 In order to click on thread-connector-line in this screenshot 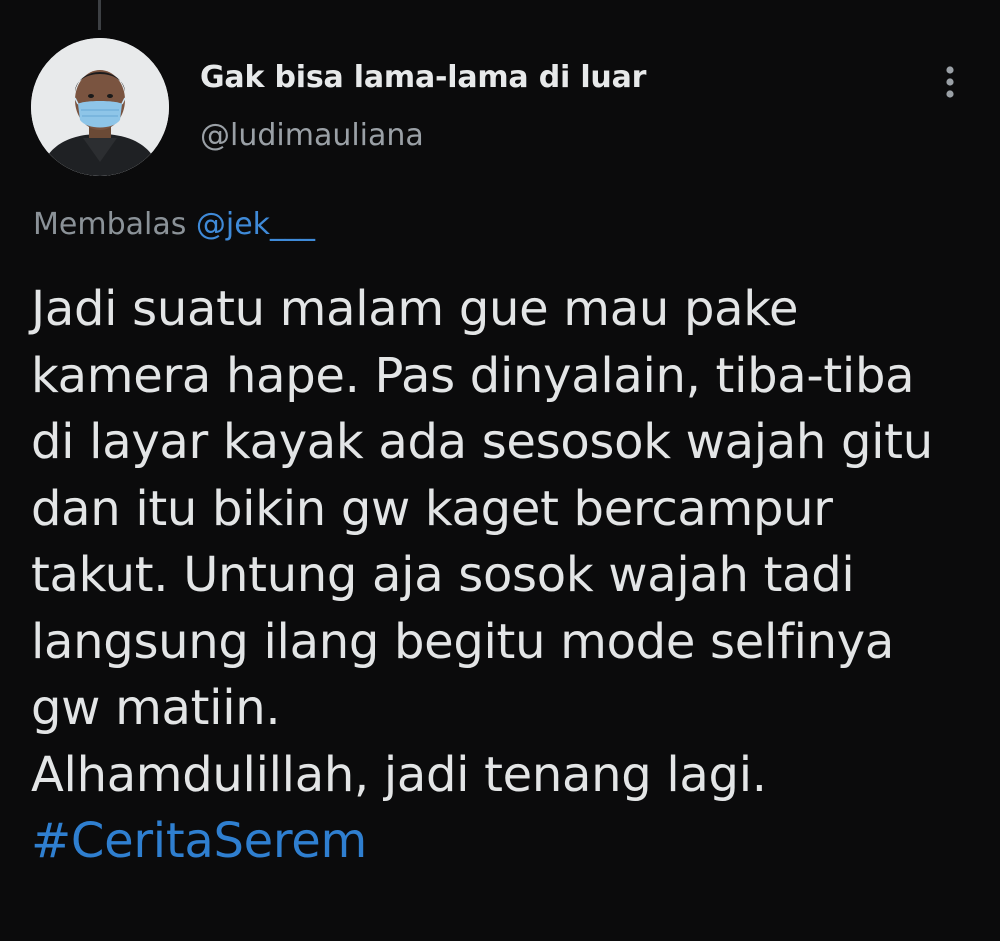, I will do `click(99, 15)`.